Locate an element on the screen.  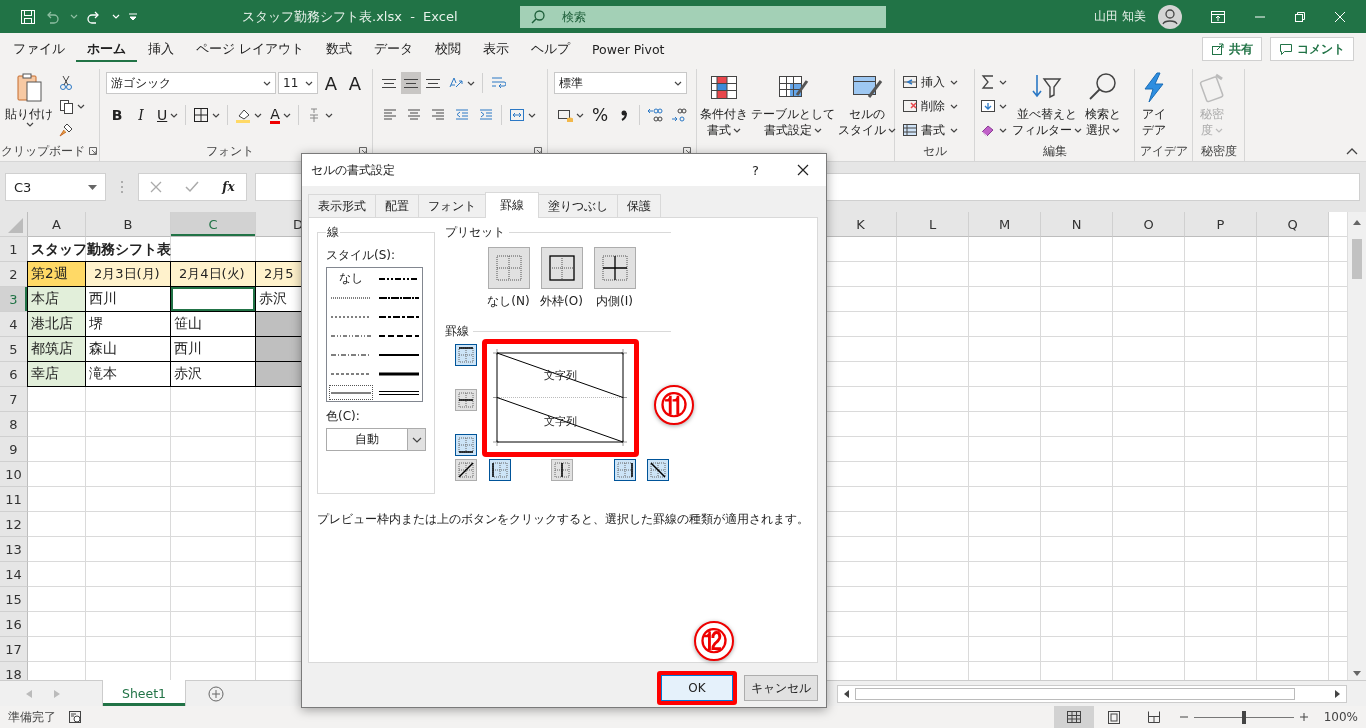
table-cell: 2月3日(月) is located at coordinates (128, 274).